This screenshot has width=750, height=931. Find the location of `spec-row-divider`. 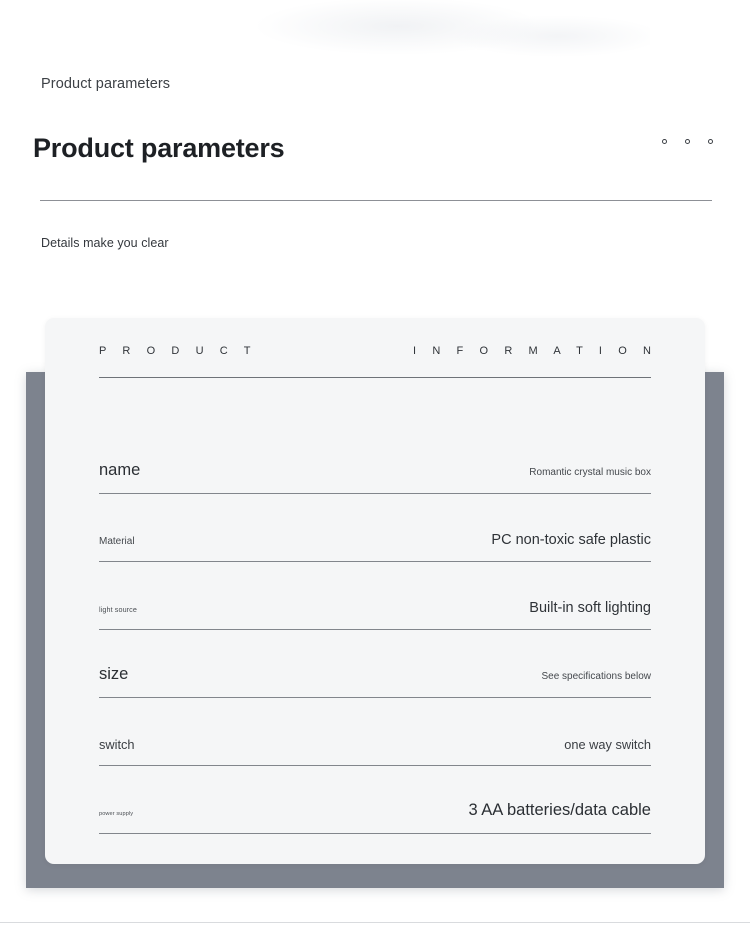

spec-row-divider is located at coordinates (375, 833).